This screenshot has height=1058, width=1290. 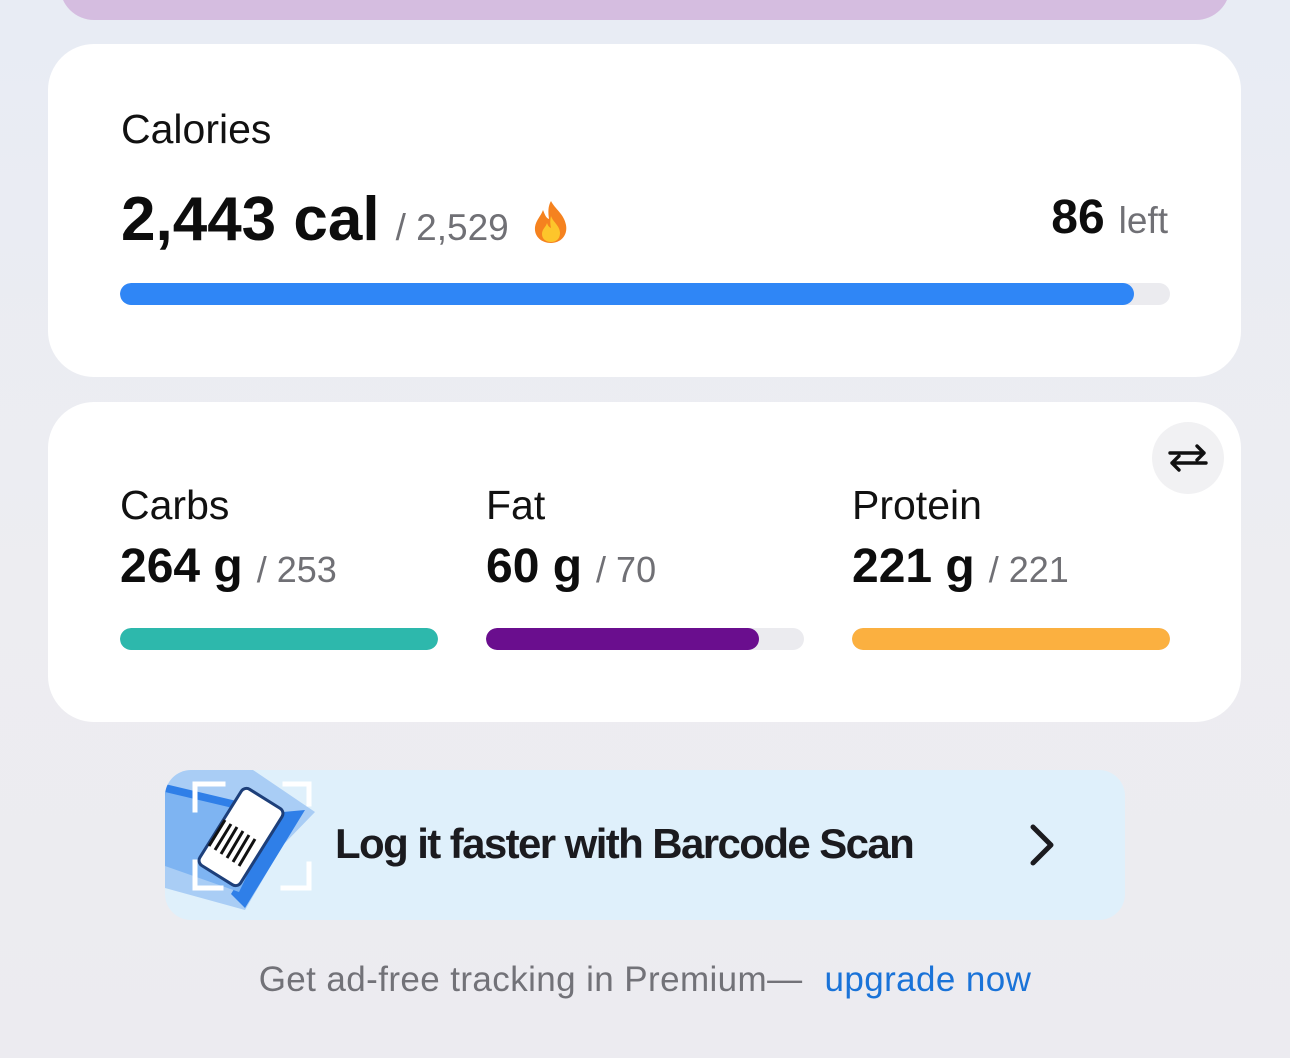 What do you see at coordinates (626, 569) in the screenshot?
I see `macro-fat-goal: / 70` at bounding box center [626, 569].